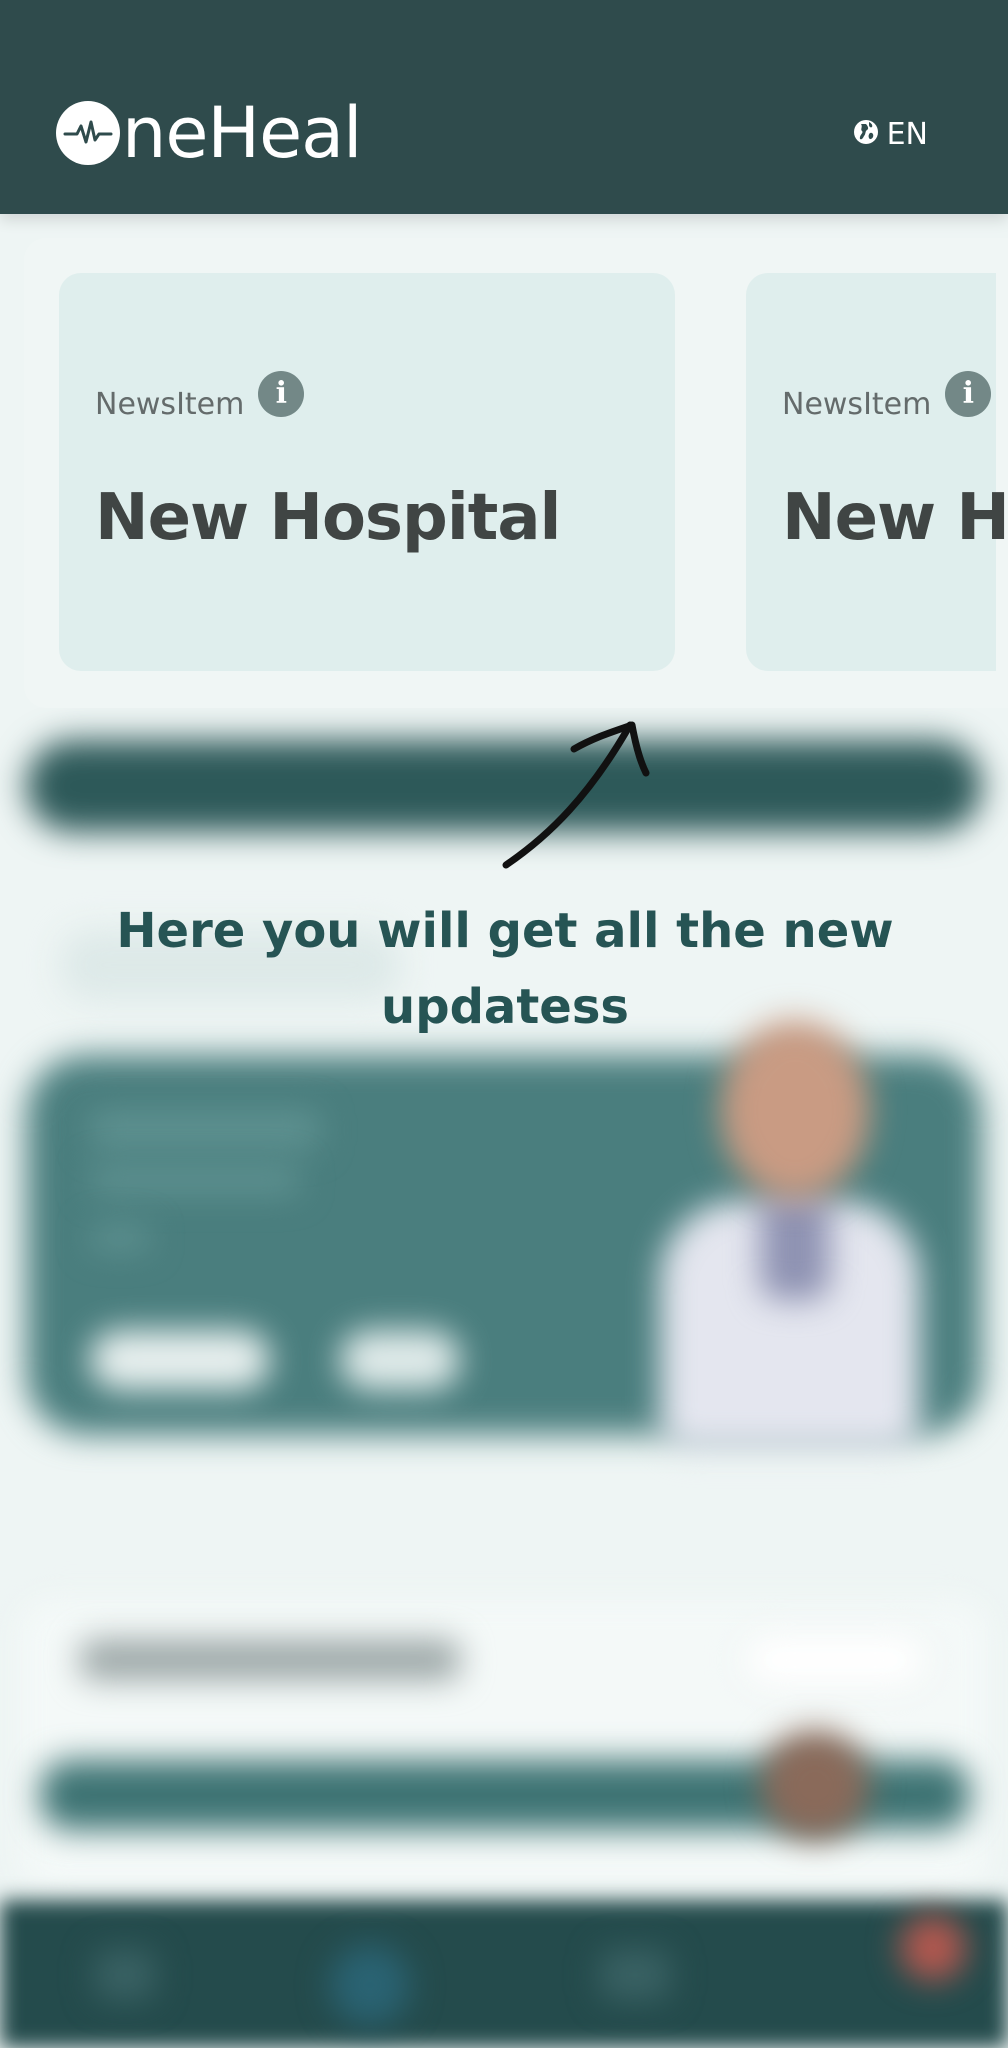 This screenshot has height=2048, width=1008. Describe the element at coordinates (242, 133) in the screenshot. I see `logo-text: neHeal` at that location.